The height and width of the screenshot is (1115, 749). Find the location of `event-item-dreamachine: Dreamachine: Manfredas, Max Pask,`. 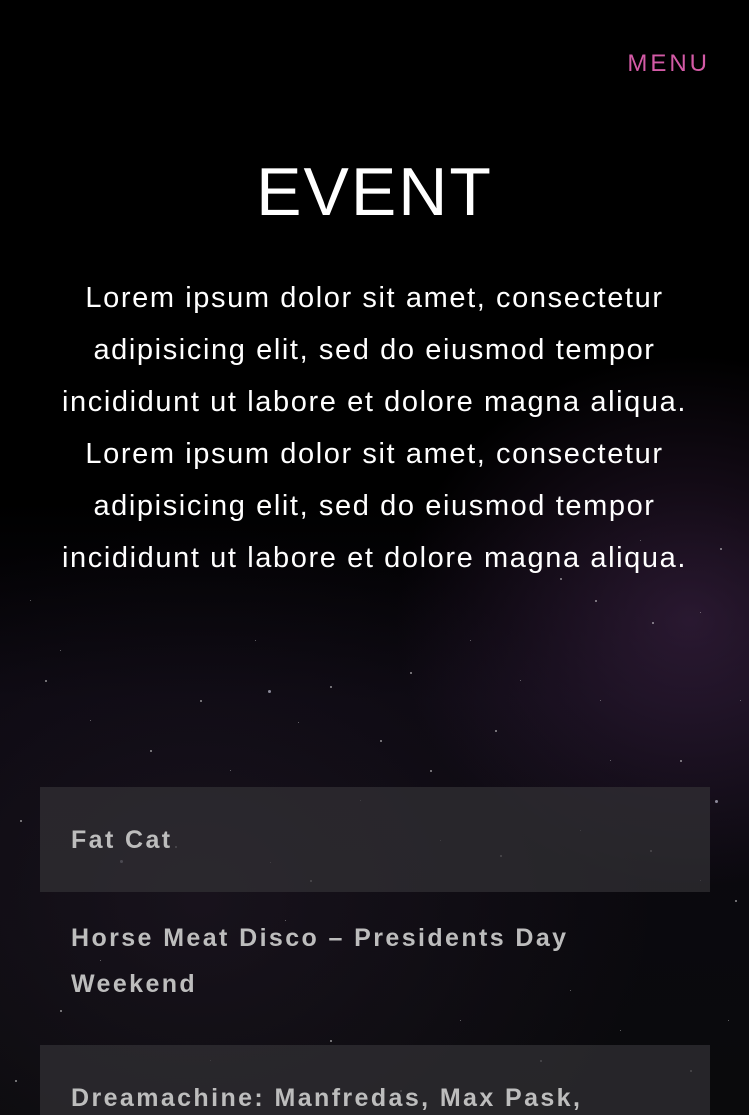

event-item-dreamachine: Dreamachine: Manfredas, Max Pask, is located at coordinates (375, 1080).